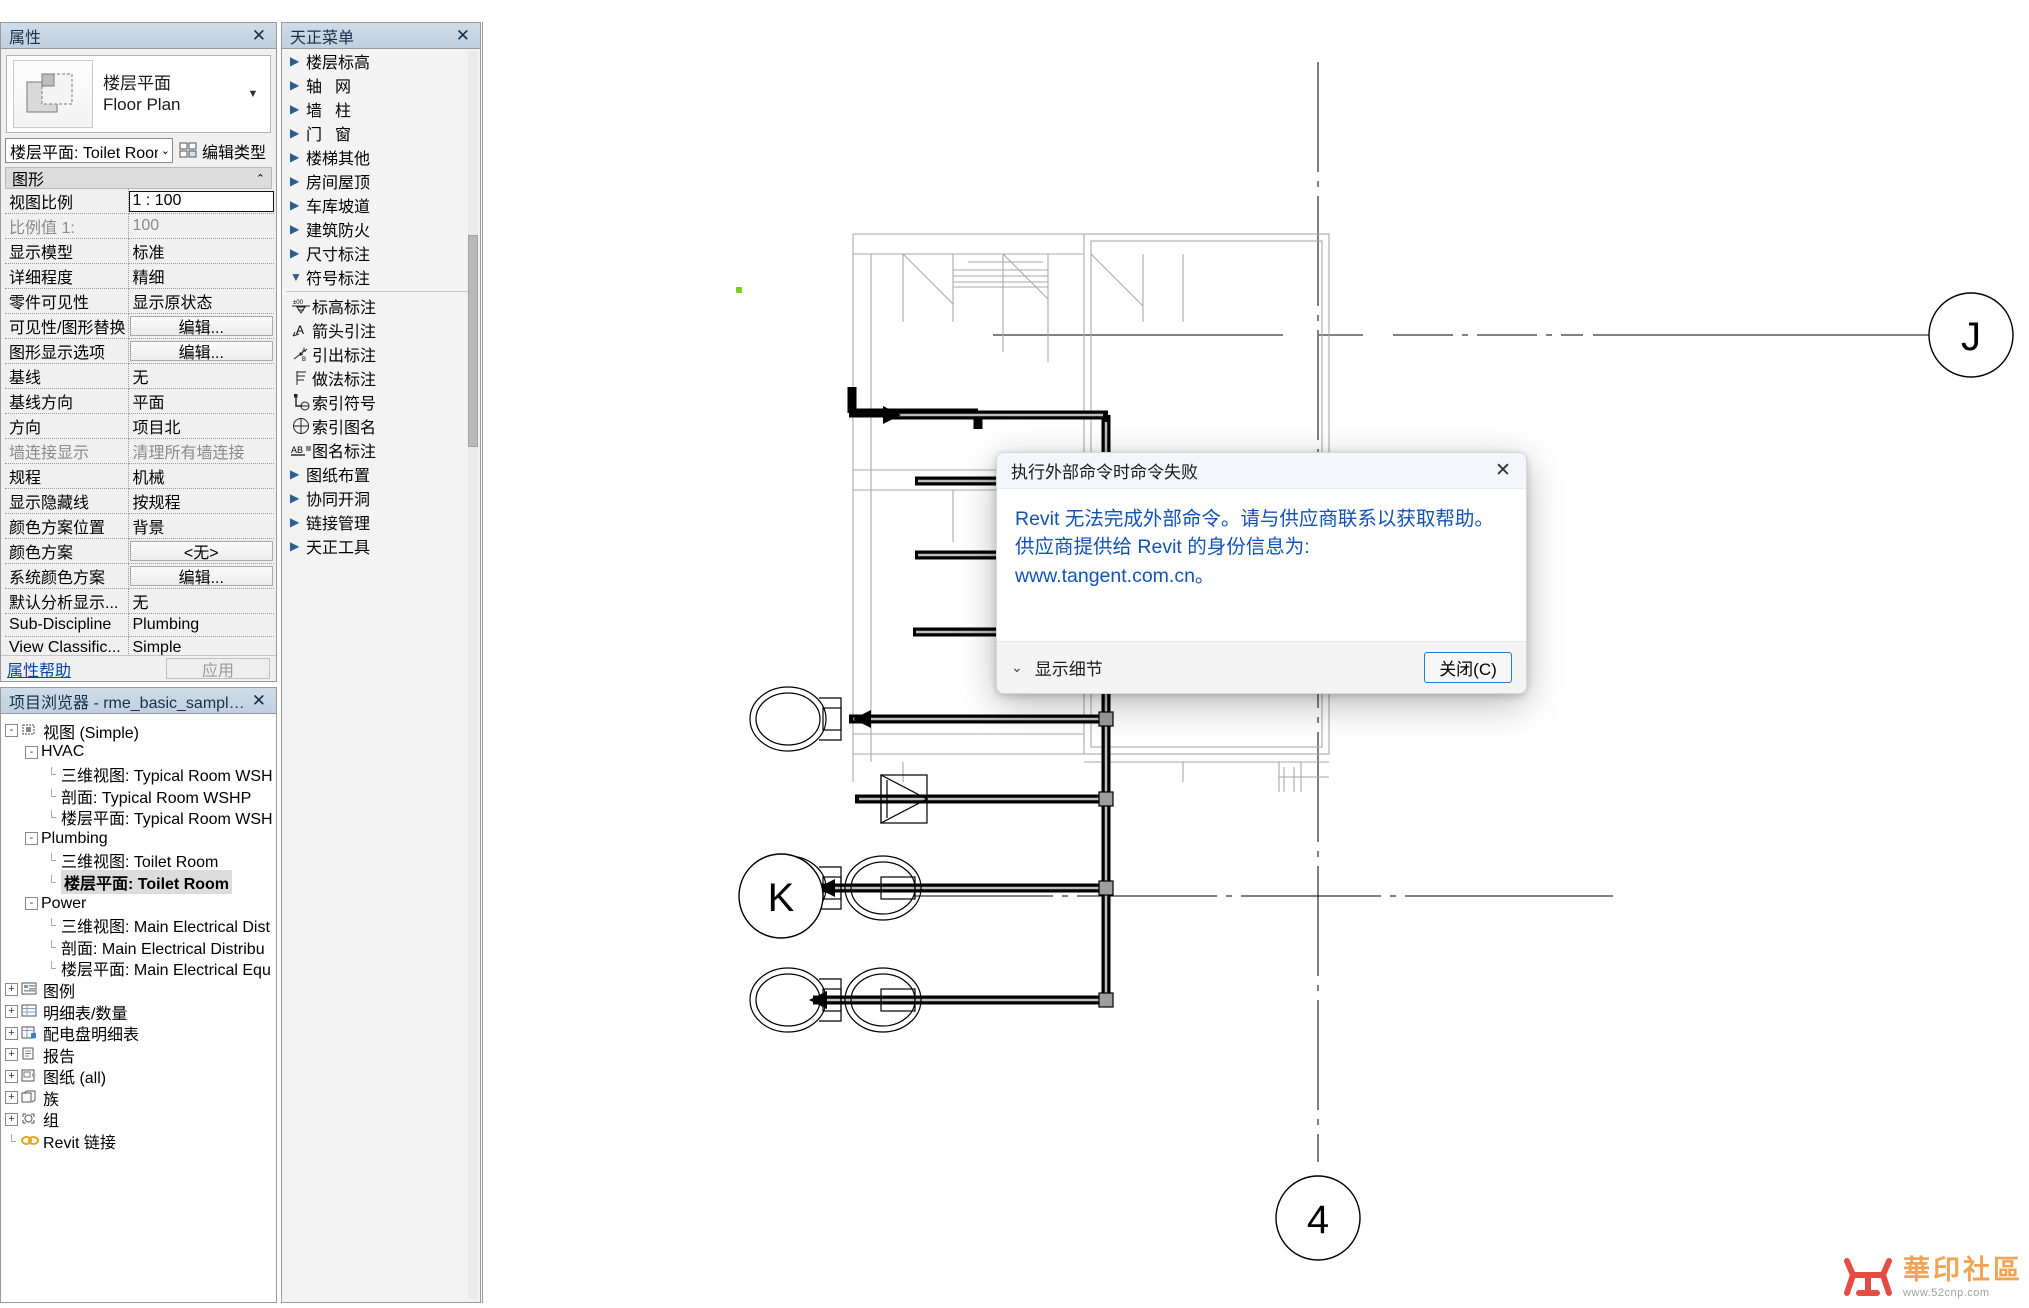 Image resolution: width=2029 pixels, height=1308 pixels. What do you see at coordinates (140, 817) in the screenshot?
I see `tree-node: └ 楼层平面: Typical Room WSH` at bounding box center [140, 817].